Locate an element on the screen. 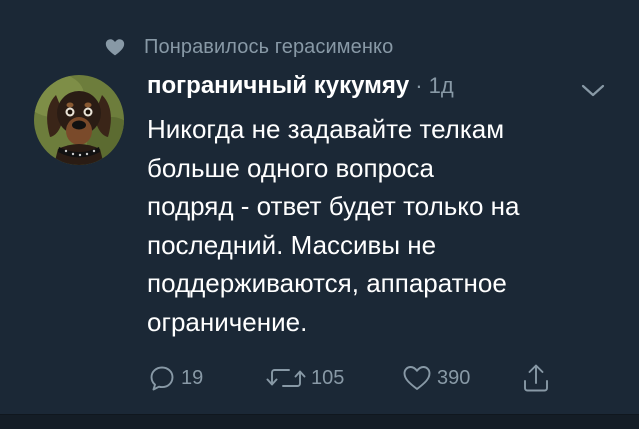 This screenshot has height=429, width=639. share-icon is located at coordinates (536, 378).